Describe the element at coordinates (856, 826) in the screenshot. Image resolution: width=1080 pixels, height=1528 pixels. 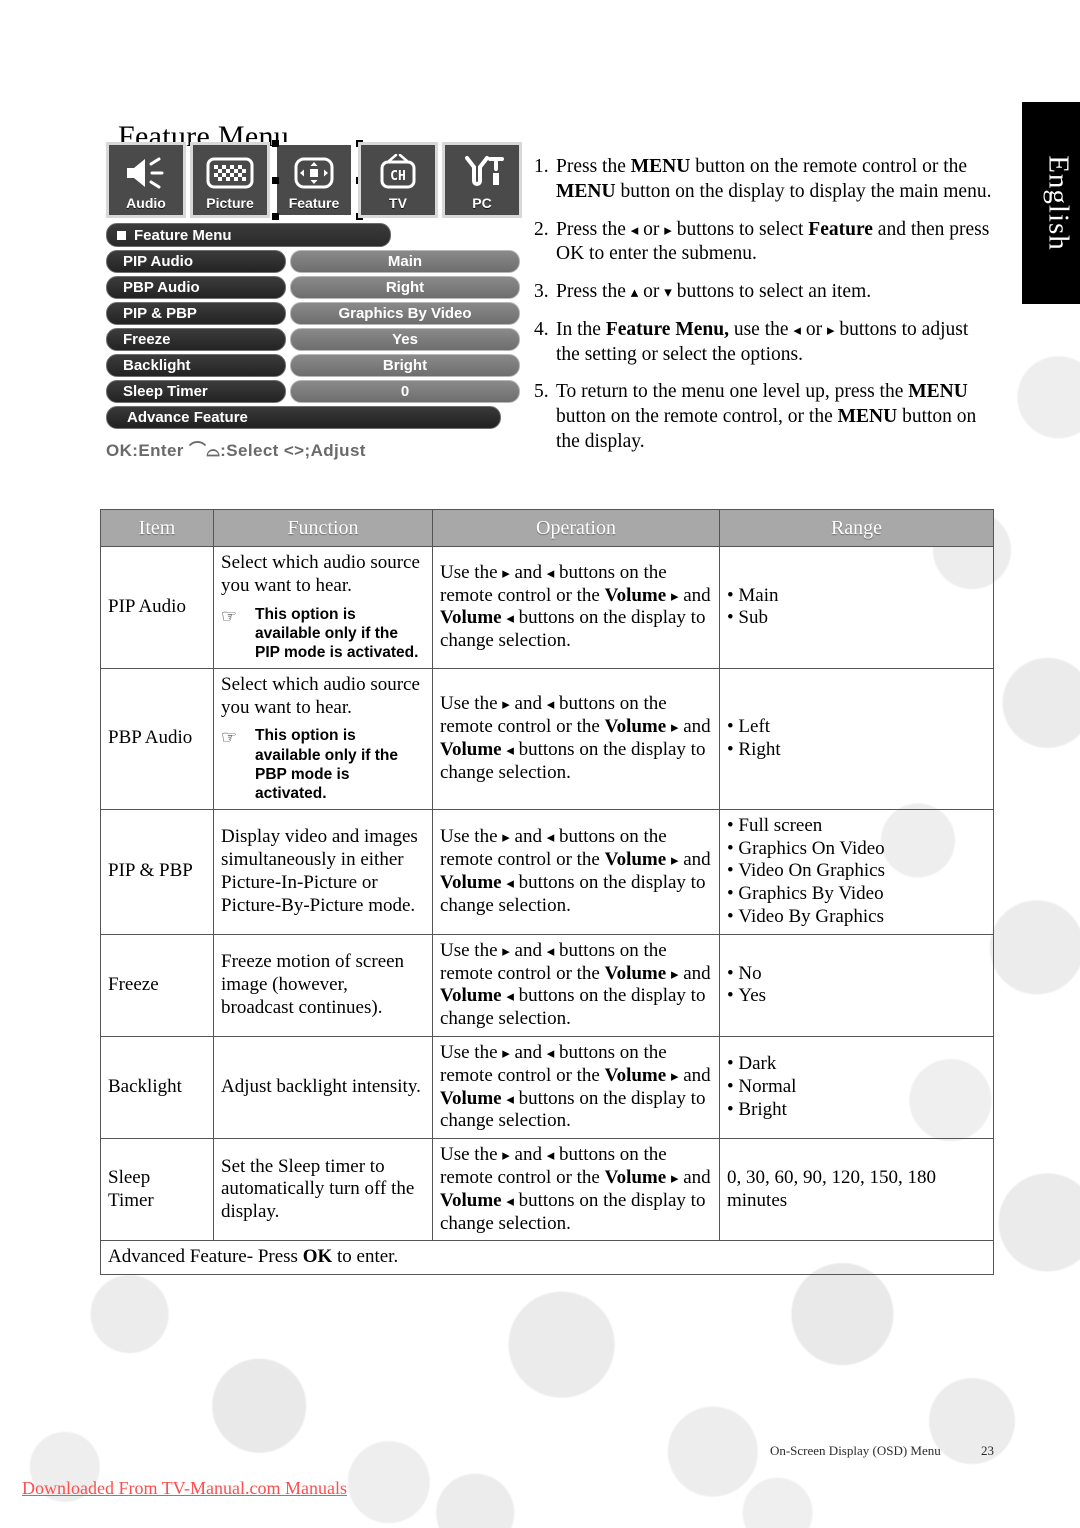
I see `range-item: Full screen` at that location.